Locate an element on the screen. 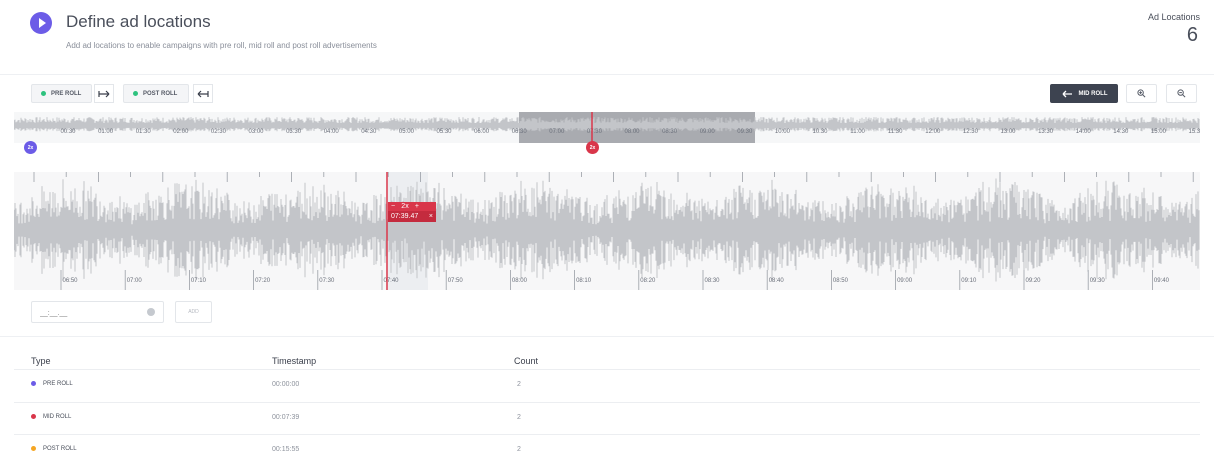 The image size is (1214, 465). decrease-count-button: − is located at coordinates (393, 206).